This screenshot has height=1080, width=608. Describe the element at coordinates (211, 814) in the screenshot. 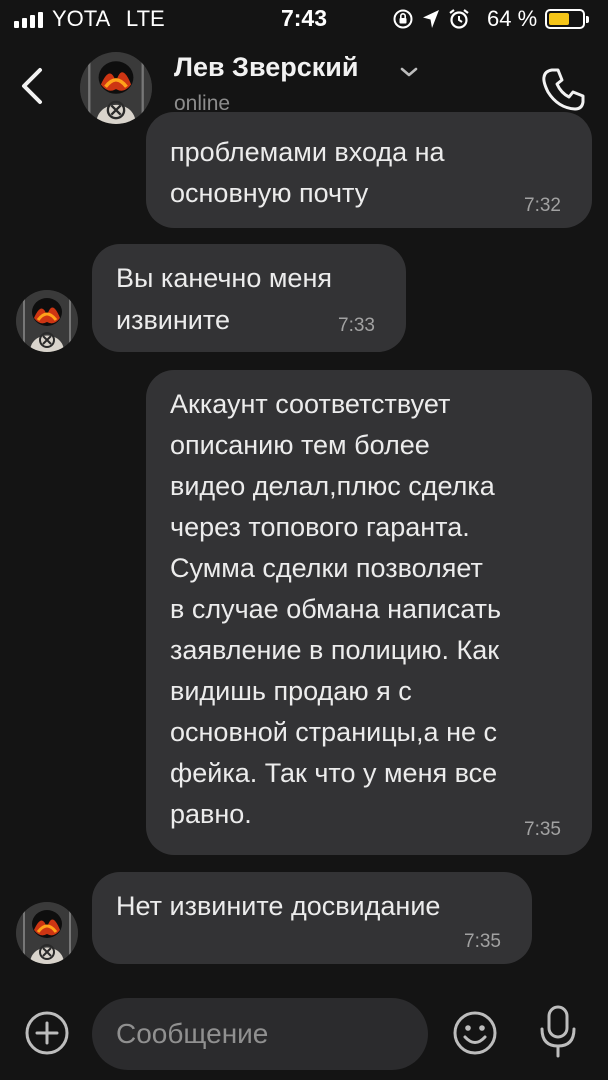

I see `message-text-line: равно.` at that location.